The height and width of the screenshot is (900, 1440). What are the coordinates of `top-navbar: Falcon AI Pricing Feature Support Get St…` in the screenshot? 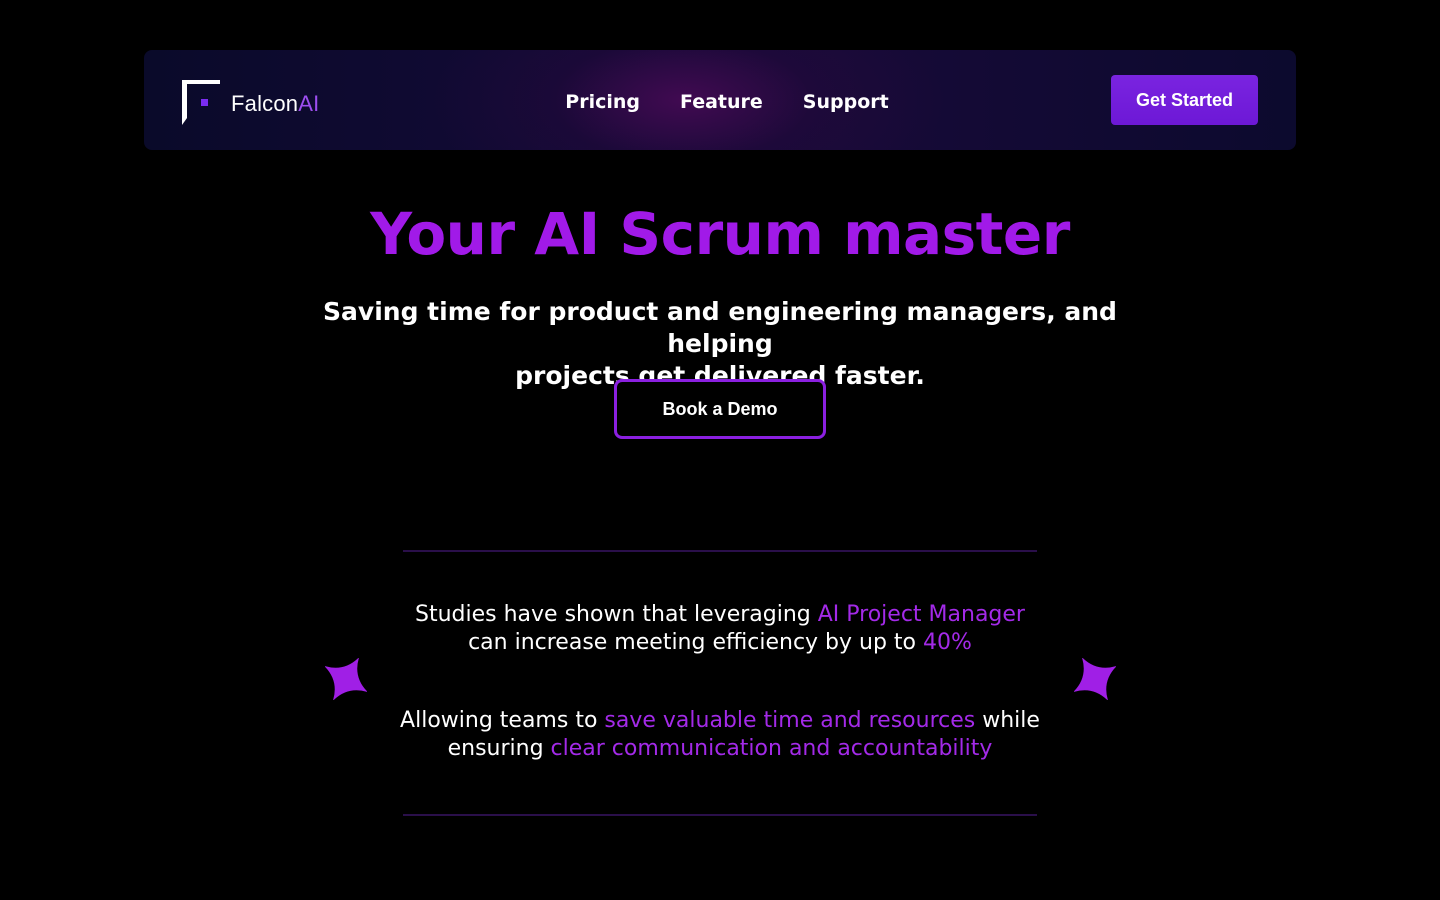 It's located at (720, 100).